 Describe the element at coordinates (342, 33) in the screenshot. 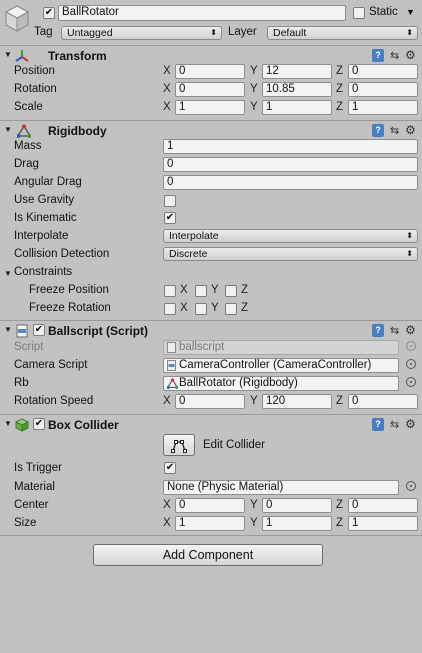

I see `layer-dropdown: Default ⬍` at that location.